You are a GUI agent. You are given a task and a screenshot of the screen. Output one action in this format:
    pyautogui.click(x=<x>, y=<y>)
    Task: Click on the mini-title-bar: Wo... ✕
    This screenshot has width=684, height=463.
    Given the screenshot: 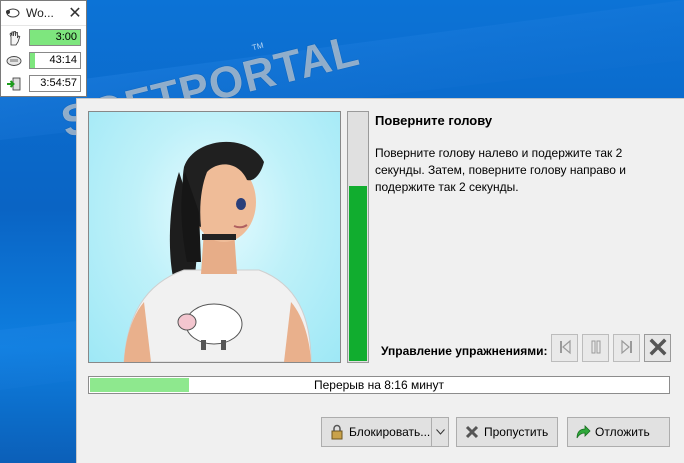 What is the action you would take?
    pyautogui.click(x=43, y=13)
    